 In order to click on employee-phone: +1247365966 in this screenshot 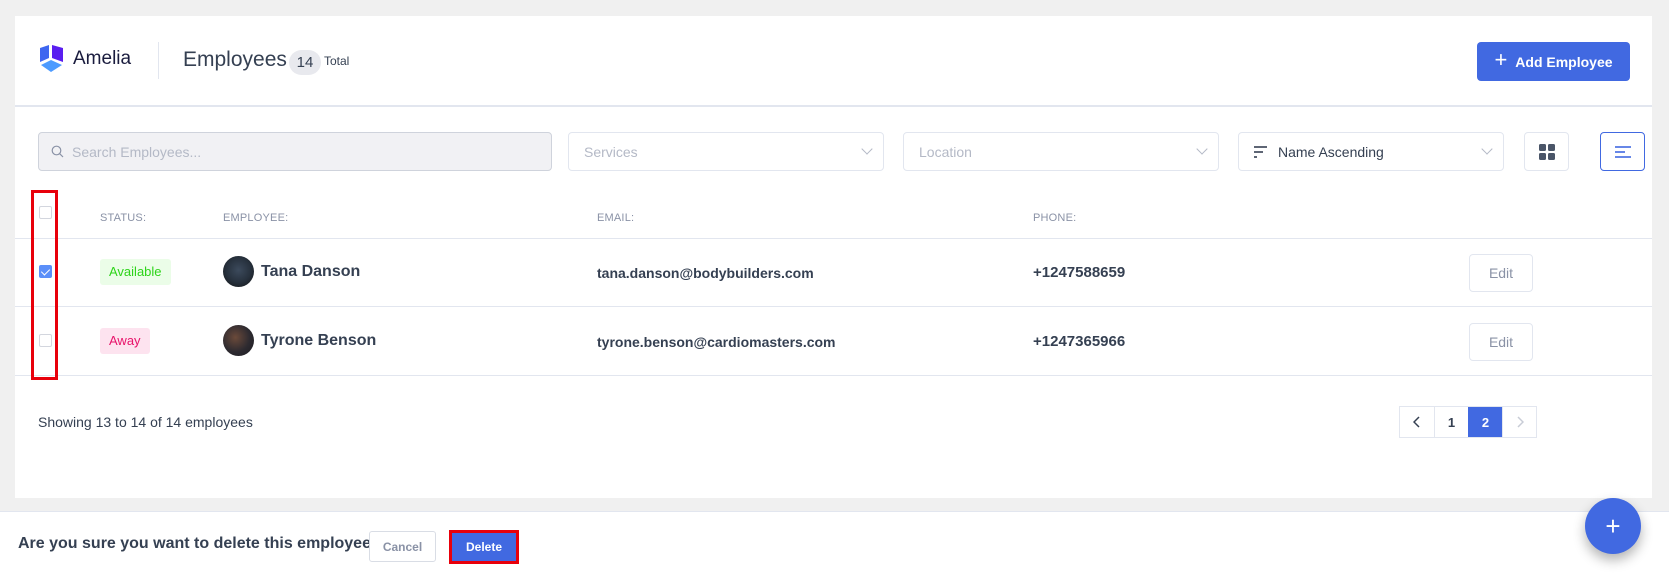, I will do `click(1079, 341)`.